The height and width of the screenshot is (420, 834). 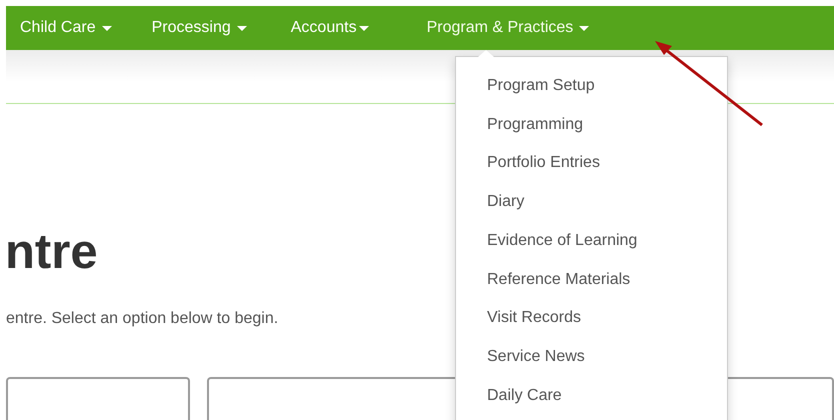 I want to click on dropdown-item: Portfolio Entries, so click(x=591, y=164).